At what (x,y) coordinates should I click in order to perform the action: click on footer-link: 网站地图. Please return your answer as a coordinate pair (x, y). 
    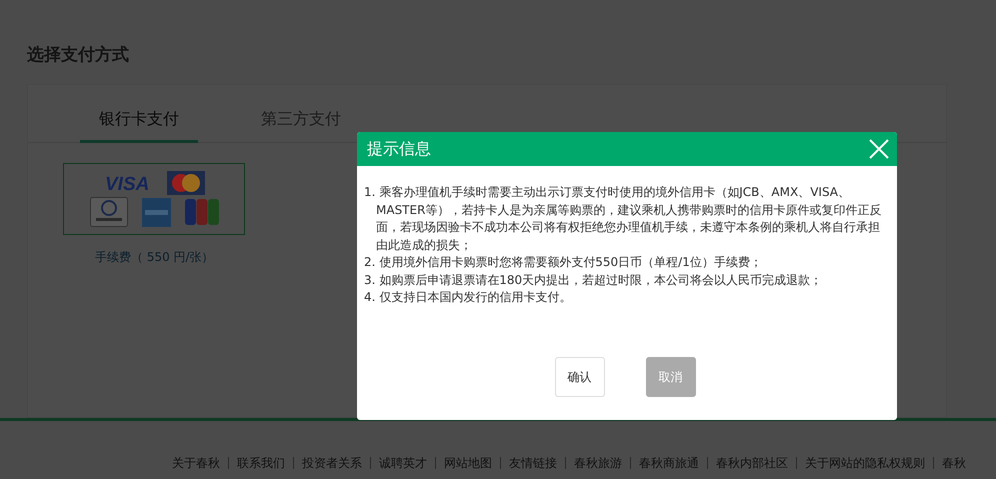
    Looking at the image, I should click on (467, 463).